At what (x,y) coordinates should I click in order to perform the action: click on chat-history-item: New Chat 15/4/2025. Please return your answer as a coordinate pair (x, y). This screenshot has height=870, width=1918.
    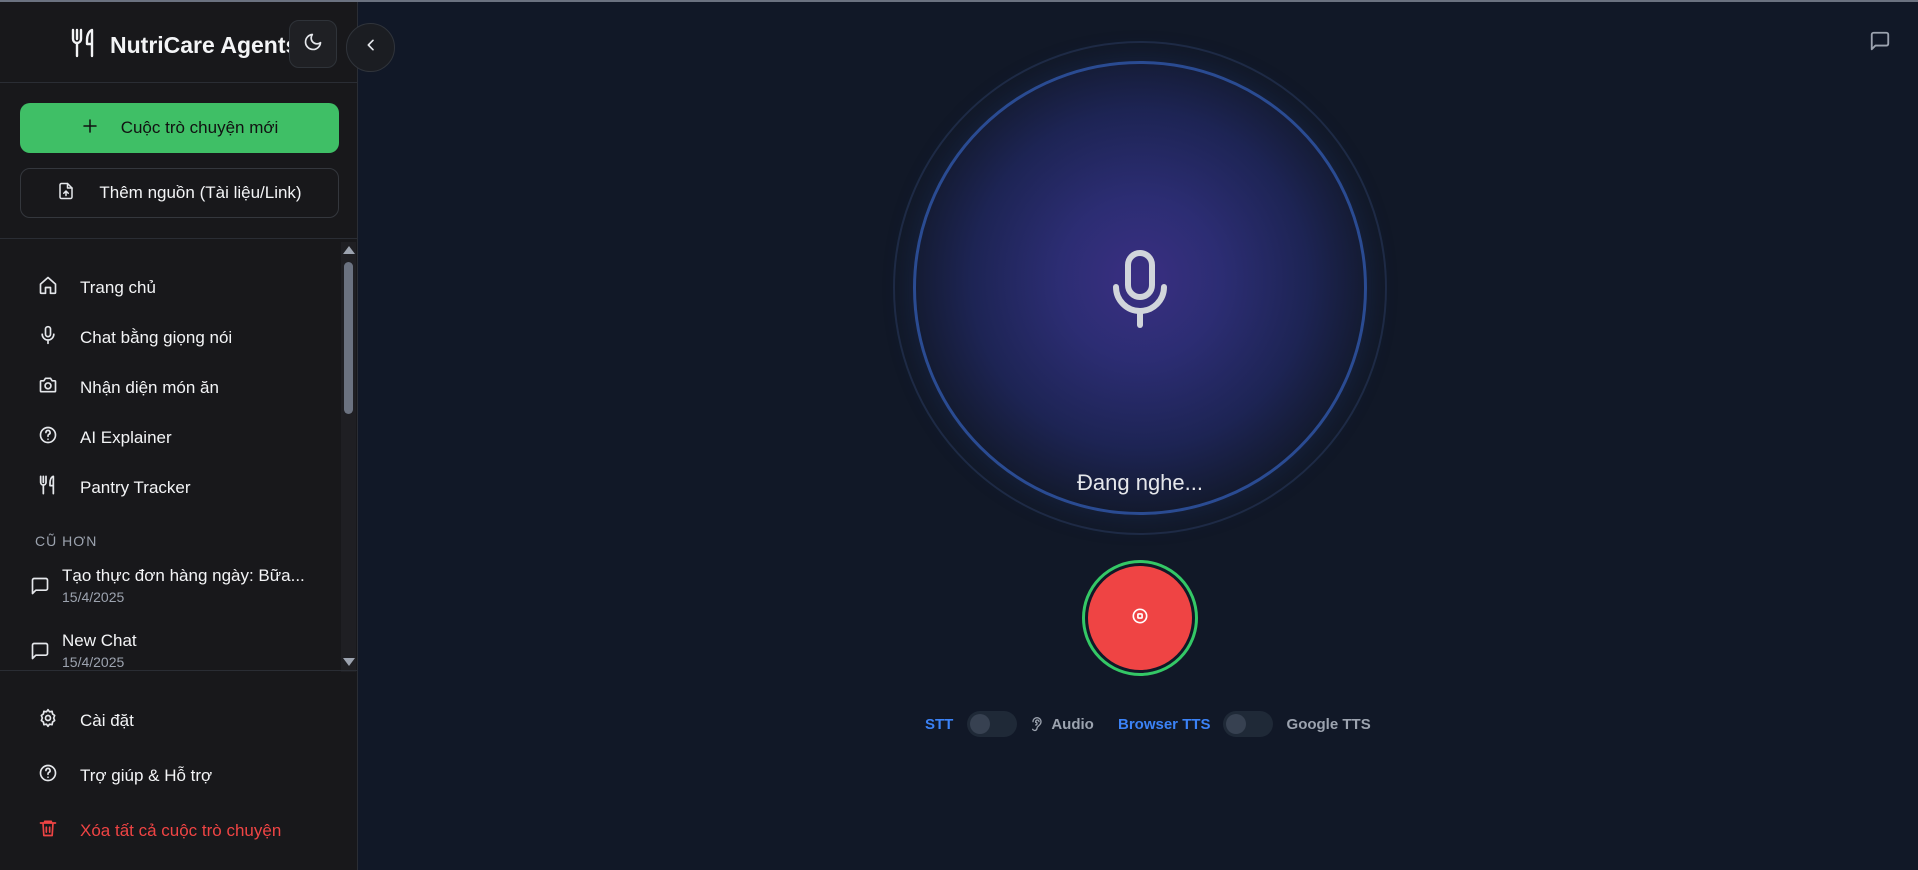
    Looking at the image, I should click on (83, 650).